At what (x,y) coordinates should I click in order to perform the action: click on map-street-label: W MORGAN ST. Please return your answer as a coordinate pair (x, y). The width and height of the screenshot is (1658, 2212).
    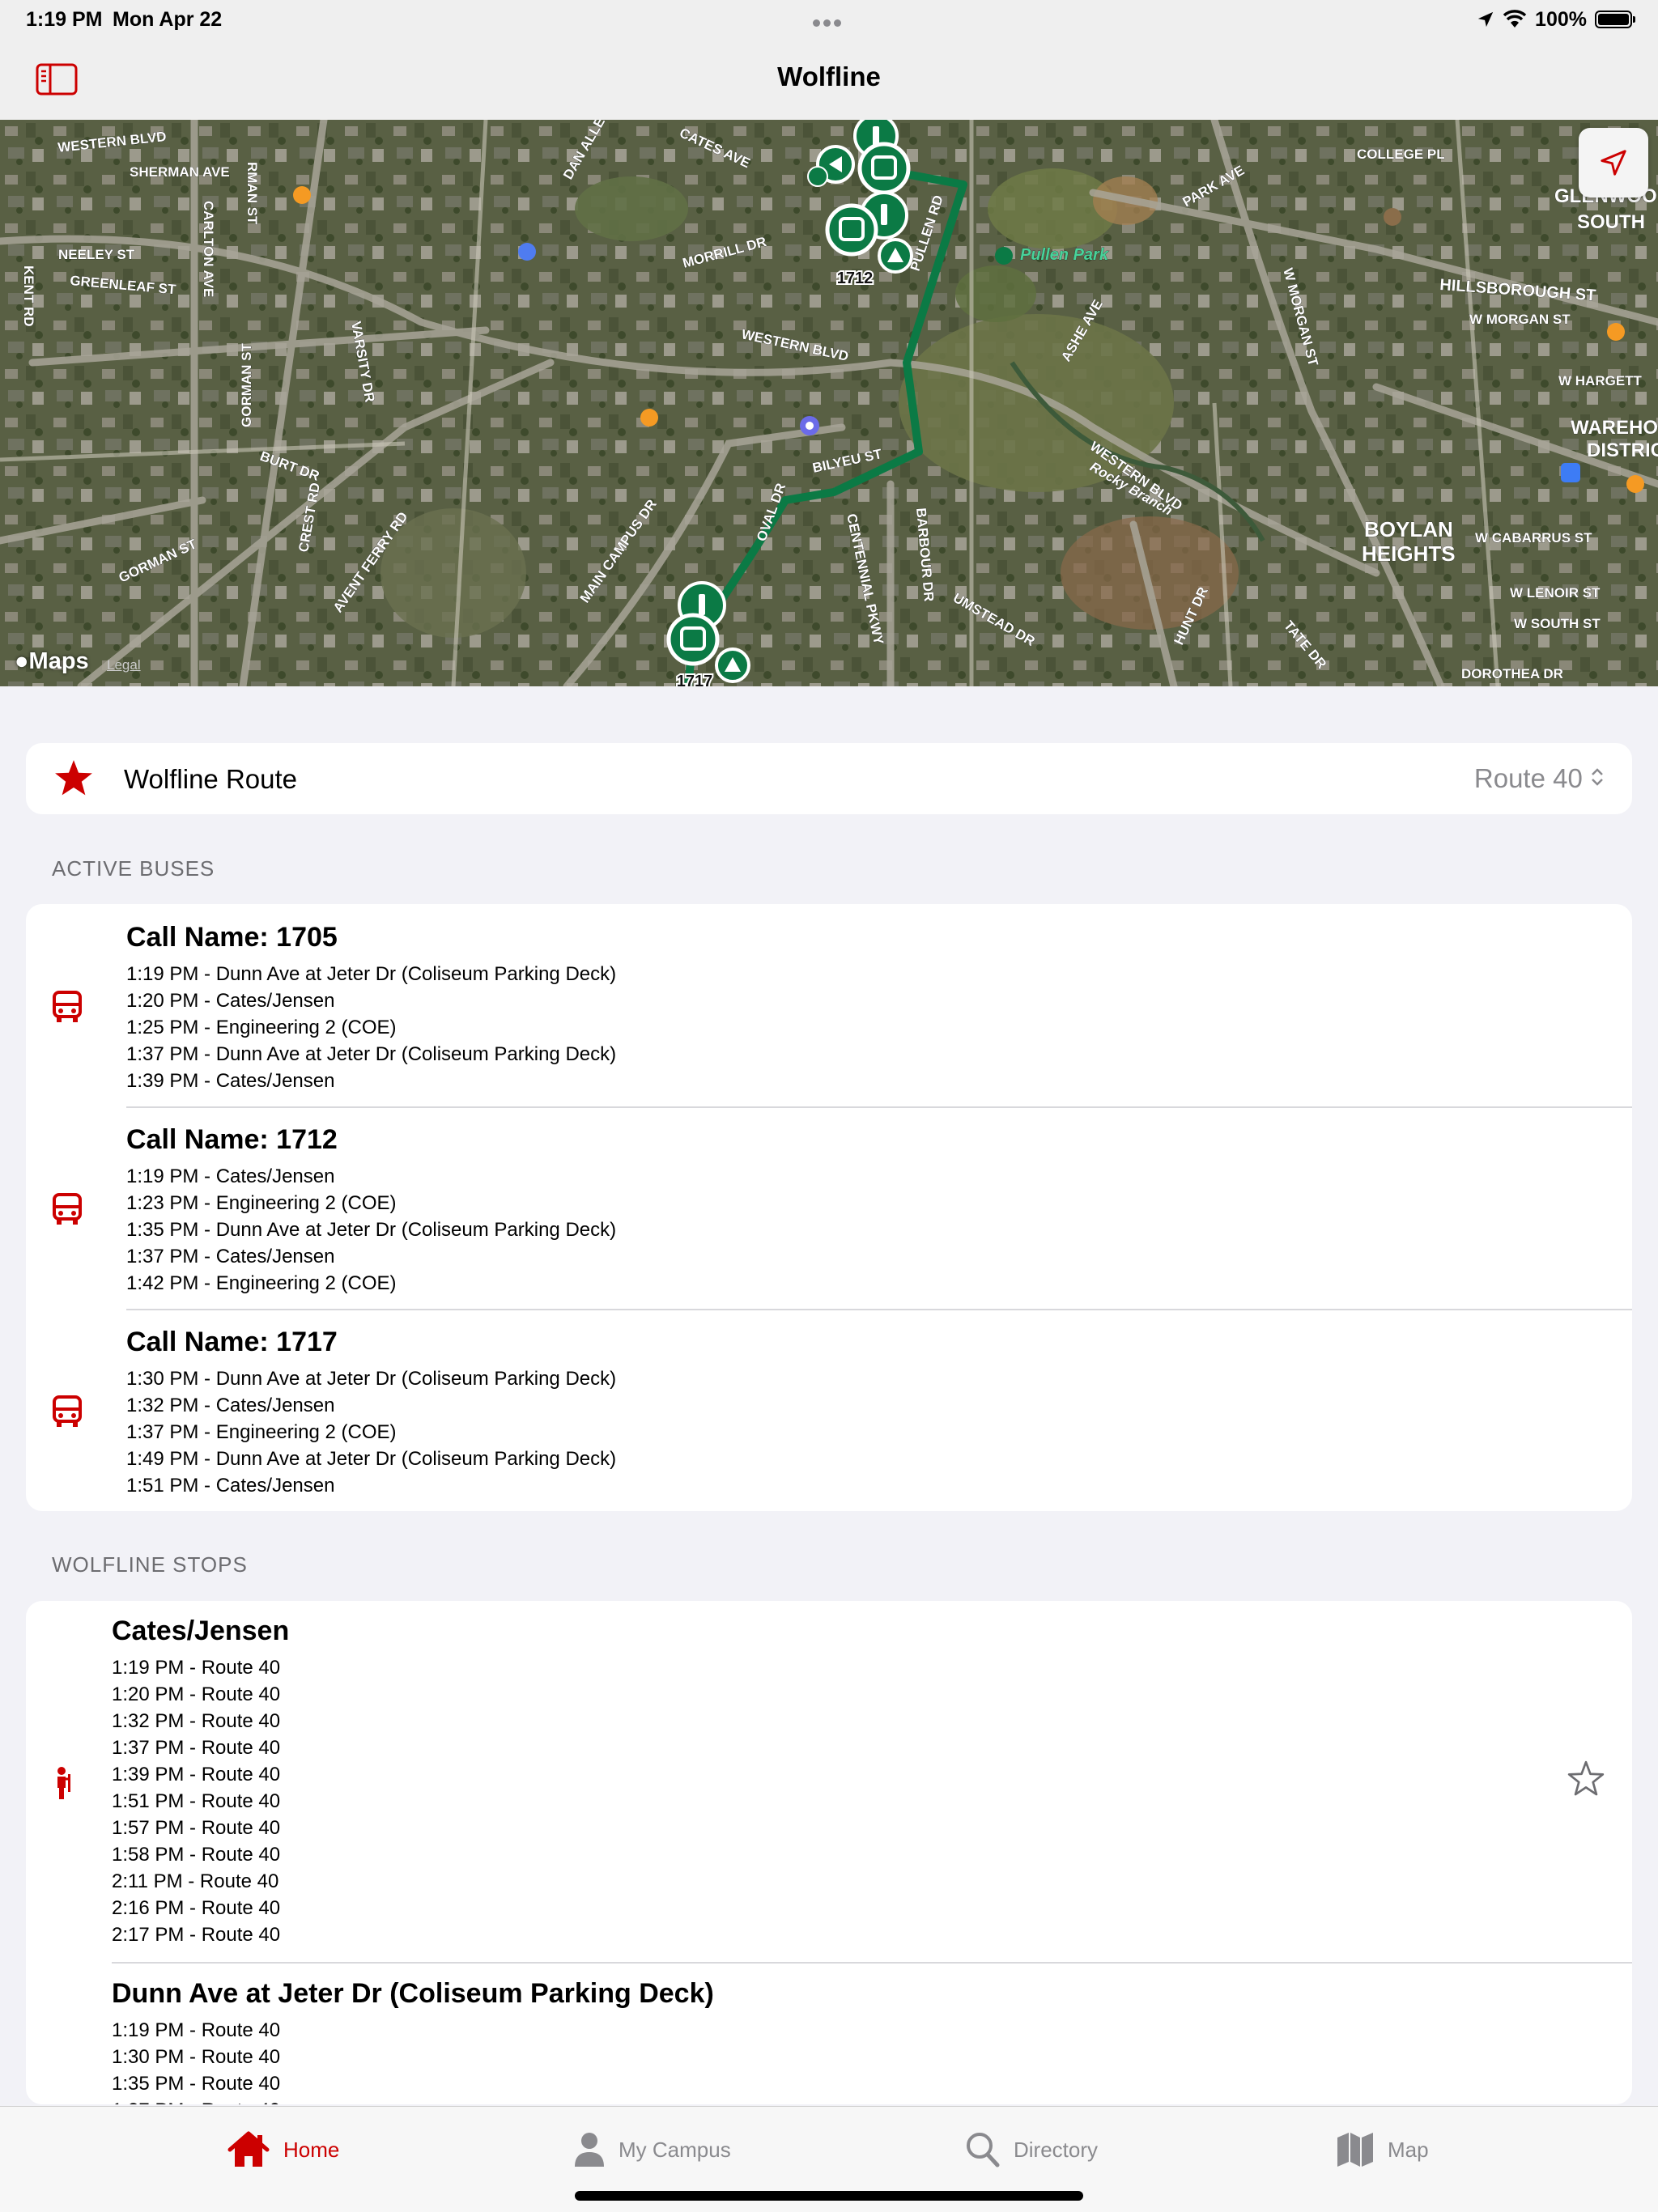
    Looking at the image, I should click on (1520, 319).